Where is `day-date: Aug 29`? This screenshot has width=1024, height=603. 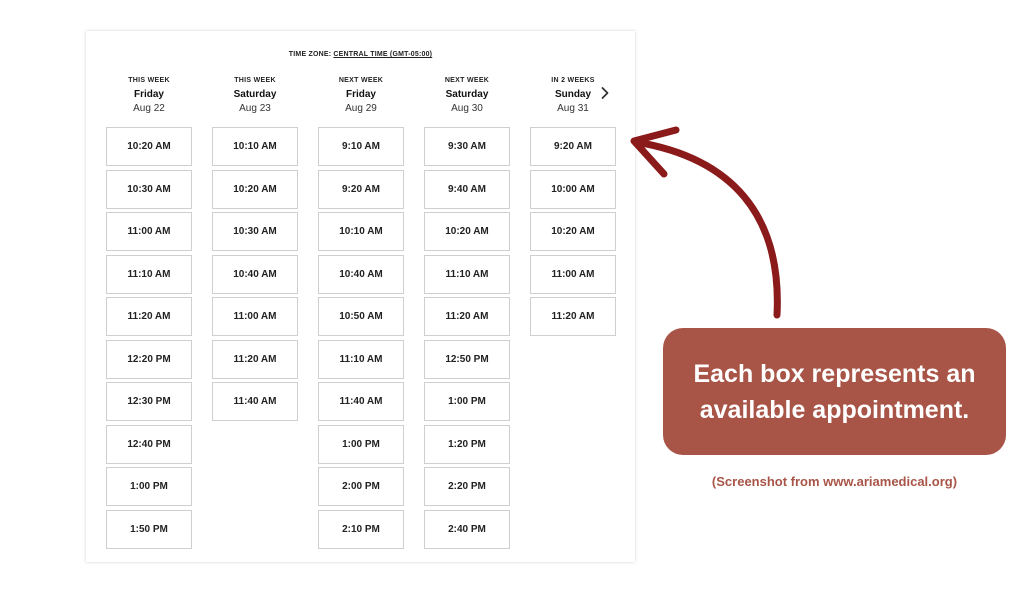 day-date: Aug 29 is located at coordinates (361, 108).